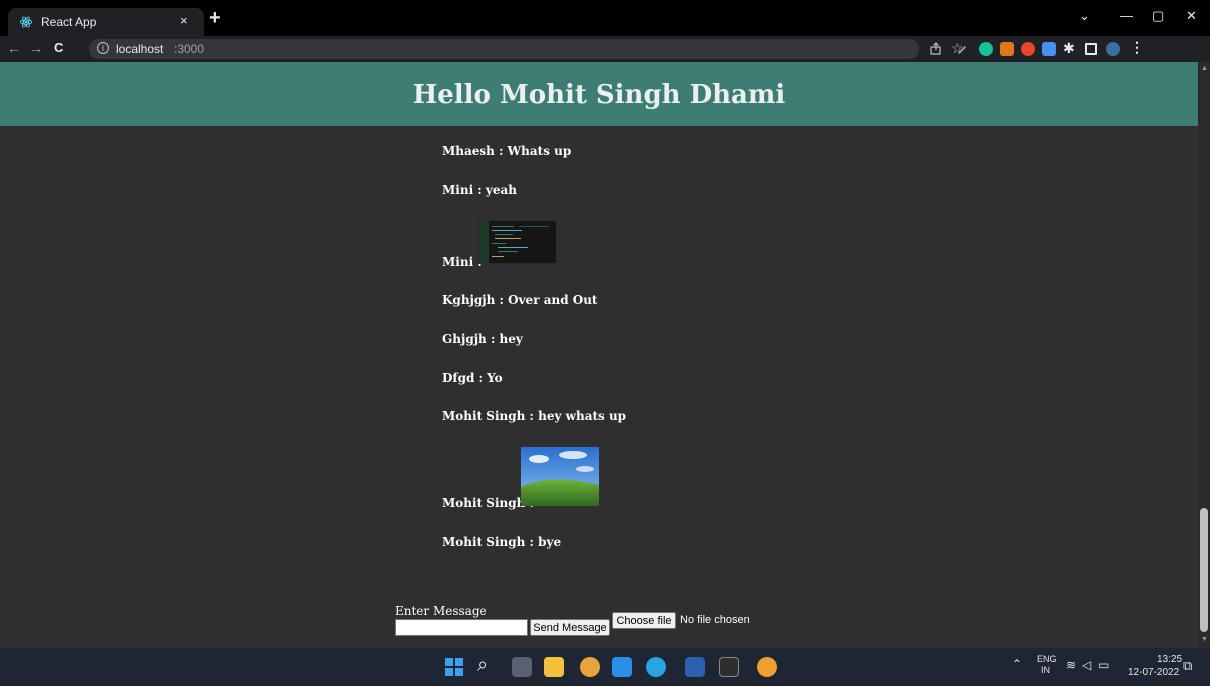 This screenshot has height=692, width=1210. I want to click on search-icon: ⌕, so click(482, 665).